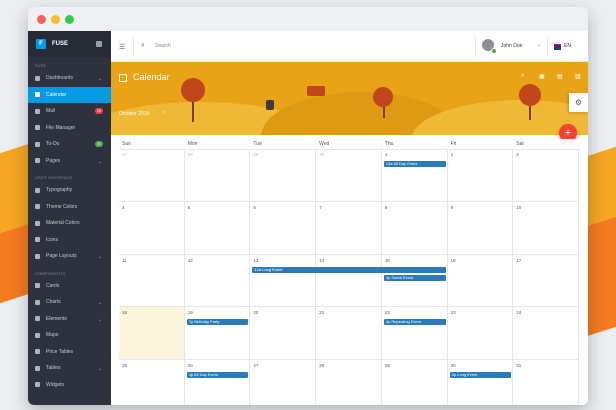 Image resolution: width=616 pixels, height=410 pixels. I want to click on sidebar-item-cards: Cards, so click(69, 286).